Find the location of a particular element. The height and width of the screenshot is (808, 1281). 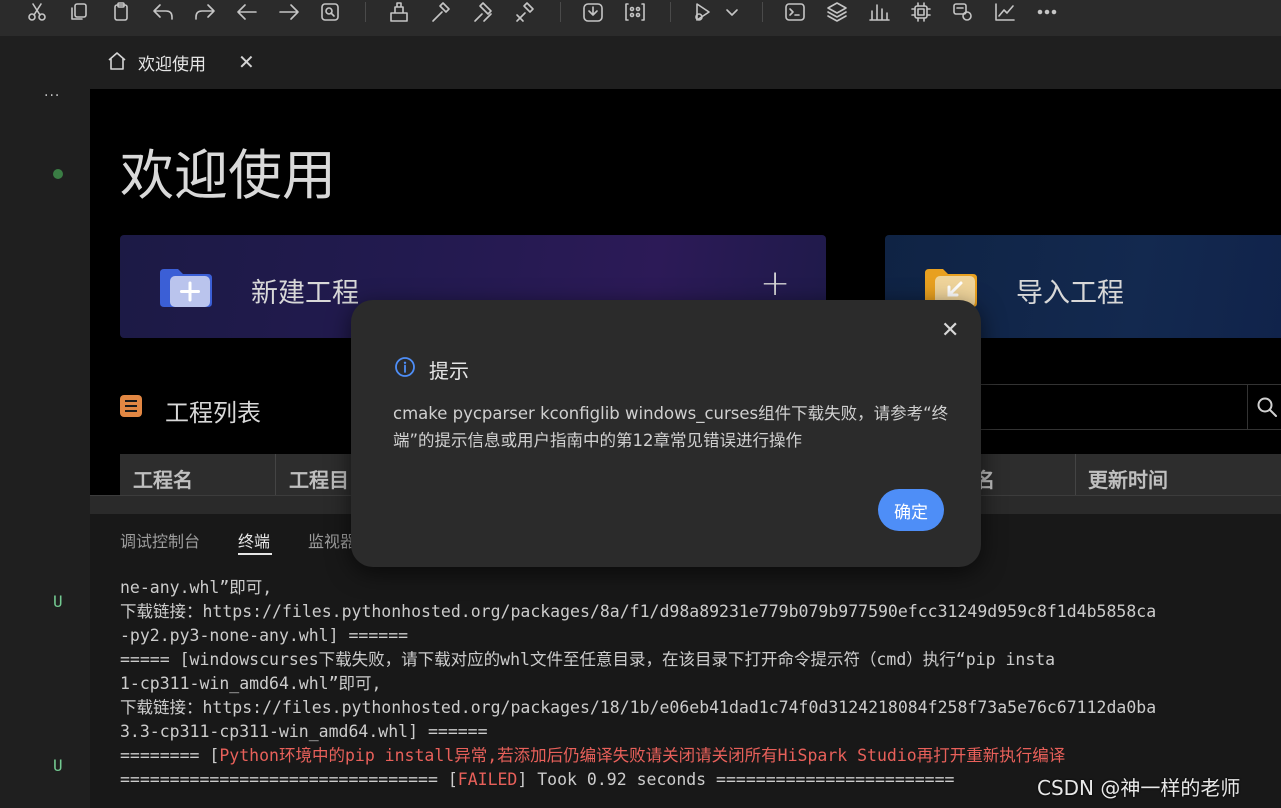

active-tab-indicator is located at coordinates (255, 554).